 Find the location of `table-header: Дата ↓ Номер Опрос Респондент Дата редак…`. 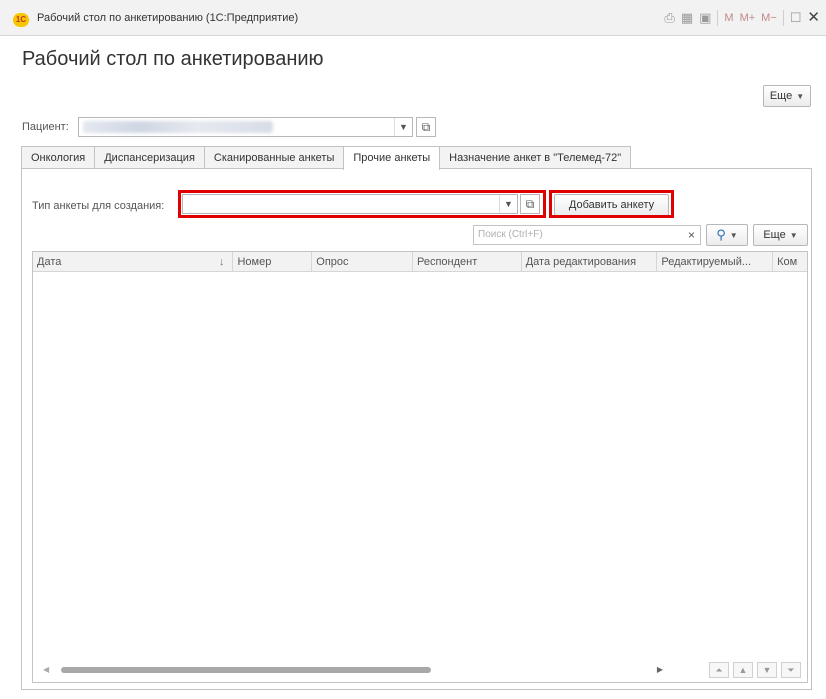

table-header: Дата ↓ Номер Опрос Респондент Дата редак… is located at coordinates (420, 262).